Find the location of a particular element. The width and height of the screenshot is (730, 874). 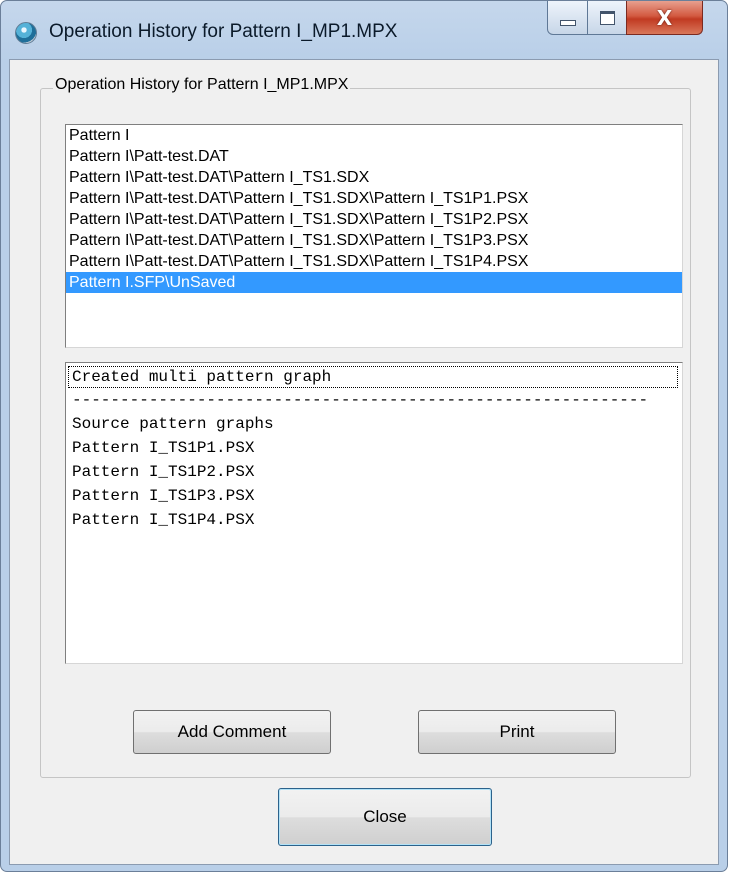

print-button: Print is located at coordinates (517, 732).